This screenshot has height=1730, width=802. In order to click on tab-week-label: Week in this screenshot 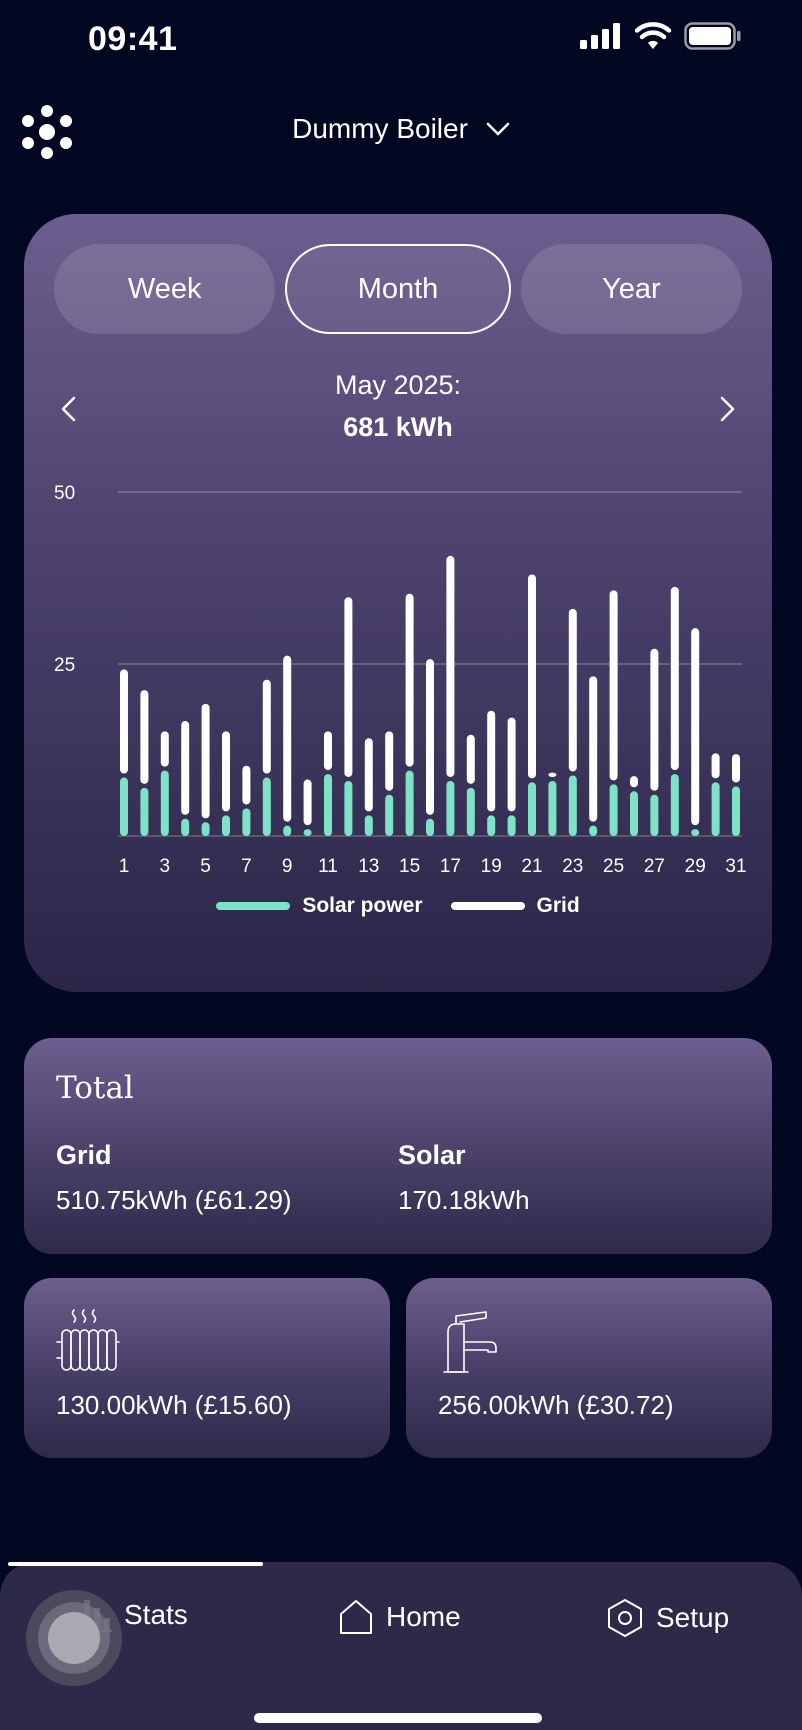, I will do `click(164, 288)`.